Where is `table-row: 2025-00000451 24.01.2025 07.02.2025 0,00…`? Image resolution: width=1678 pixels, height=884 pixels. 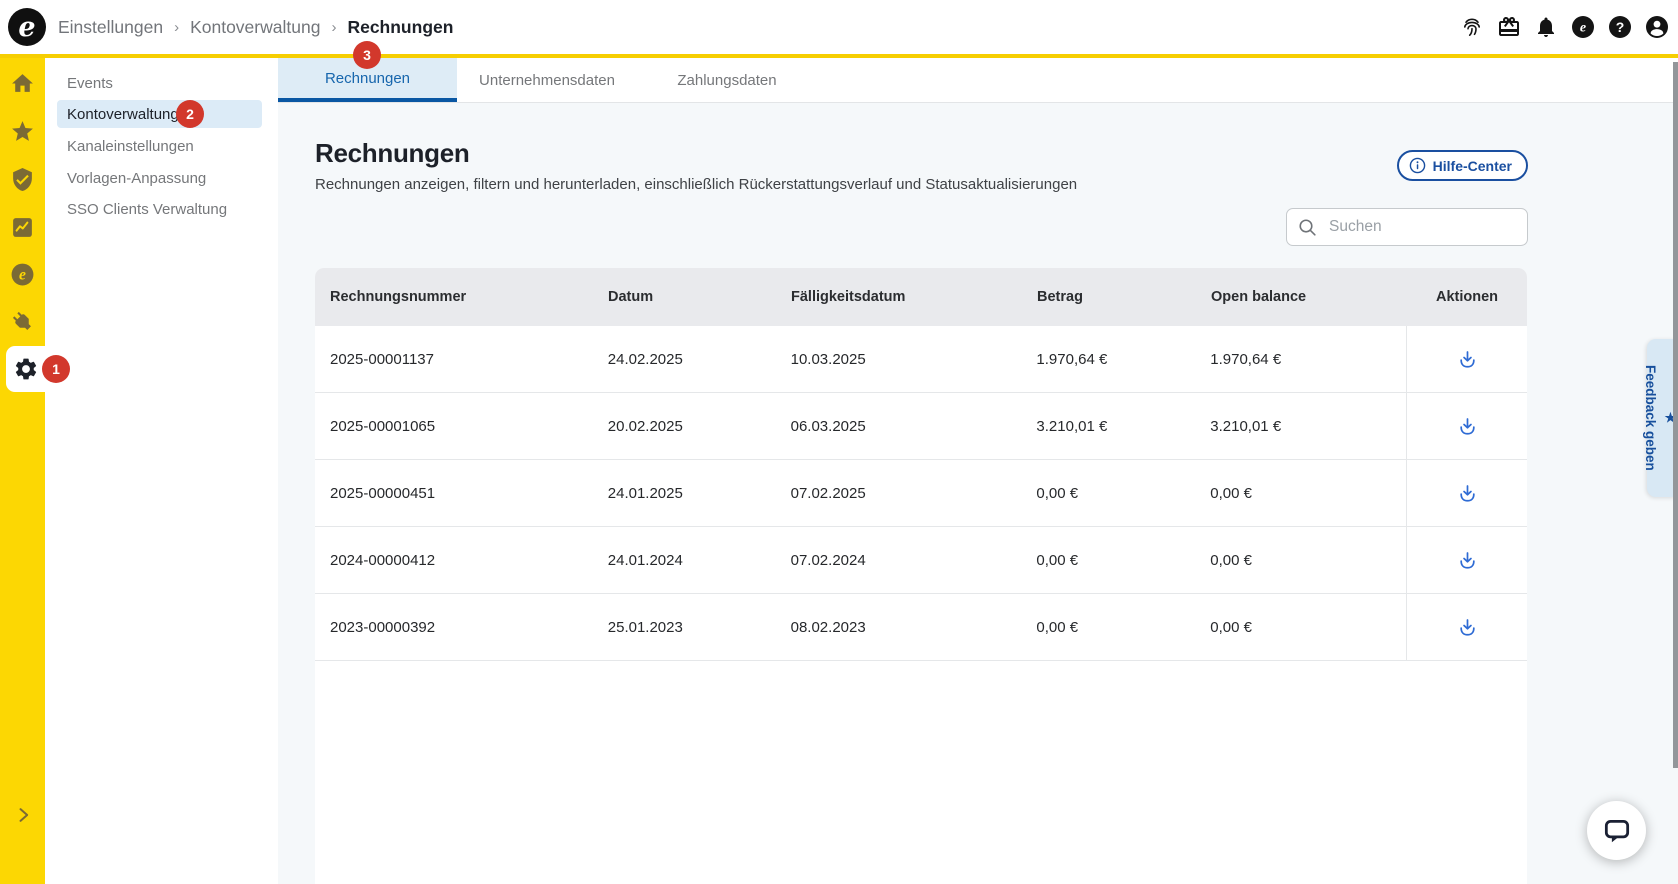 table-row: 2025-00000451 24.01.2025 07.02.2025 0,00… is located at coordinates (921, 493).